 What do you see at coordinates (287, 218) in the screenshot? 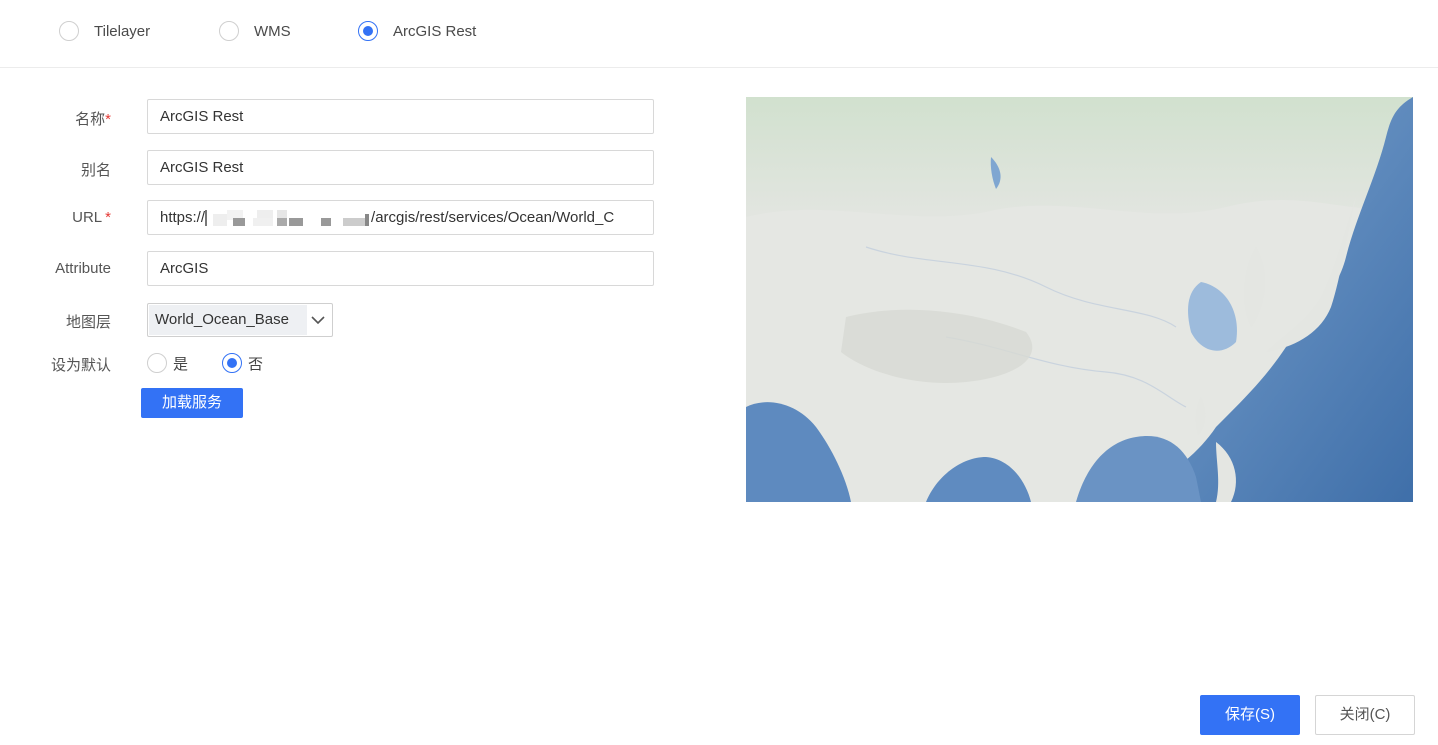
I see `redacted-host-mask` at bounding box center [287, 218].